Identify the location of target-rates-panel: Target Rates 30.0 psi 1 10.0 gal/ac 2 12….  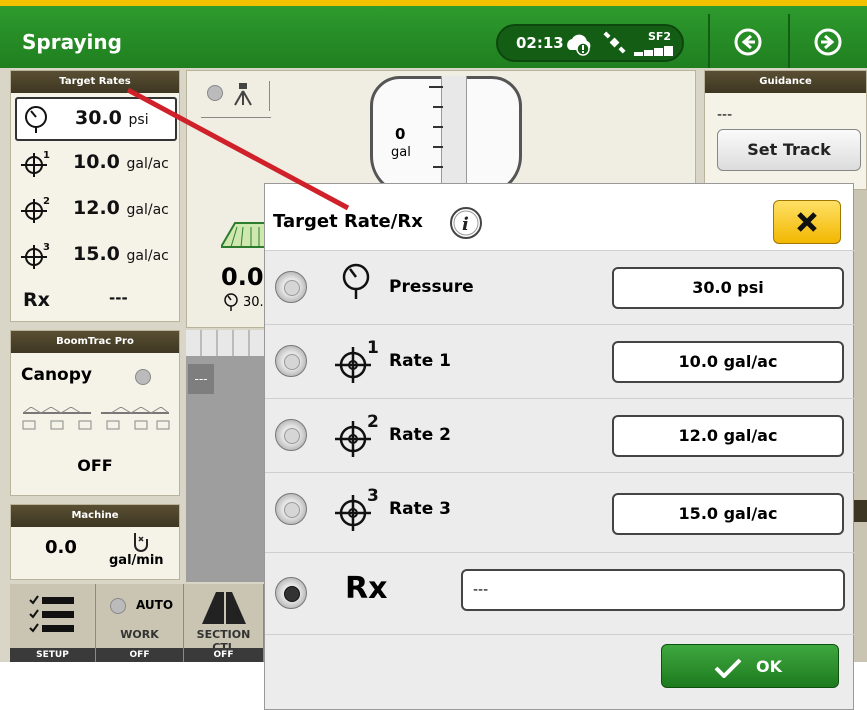
(95, 196).